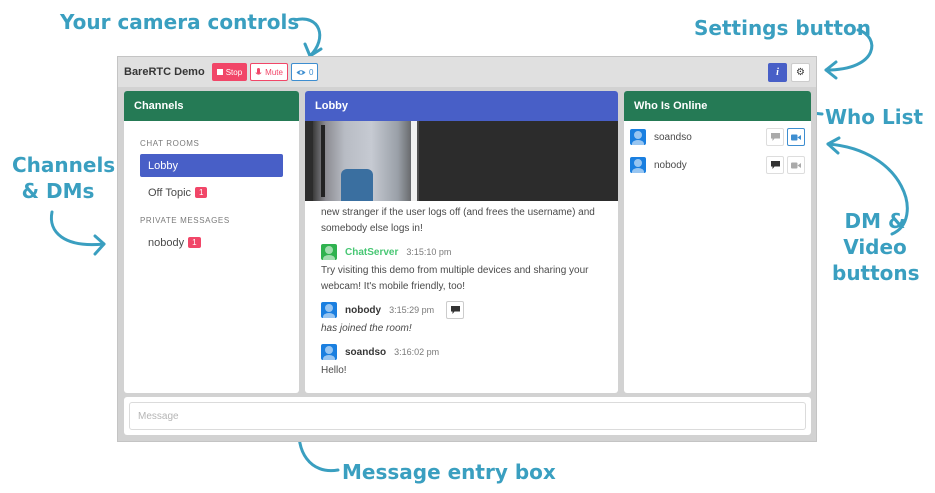 The height and width of the screenshot is (493, 935). Describe the element at coordinates (783, 28) in the screenshot. I see `annotation-settings-button: Settings button` at that location.